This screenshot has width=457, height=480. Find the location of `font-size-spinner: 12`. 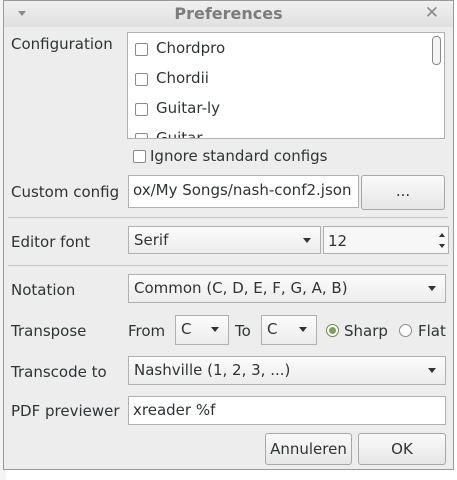

font-size-spinner: 12 is located at coordinates (386, 240).